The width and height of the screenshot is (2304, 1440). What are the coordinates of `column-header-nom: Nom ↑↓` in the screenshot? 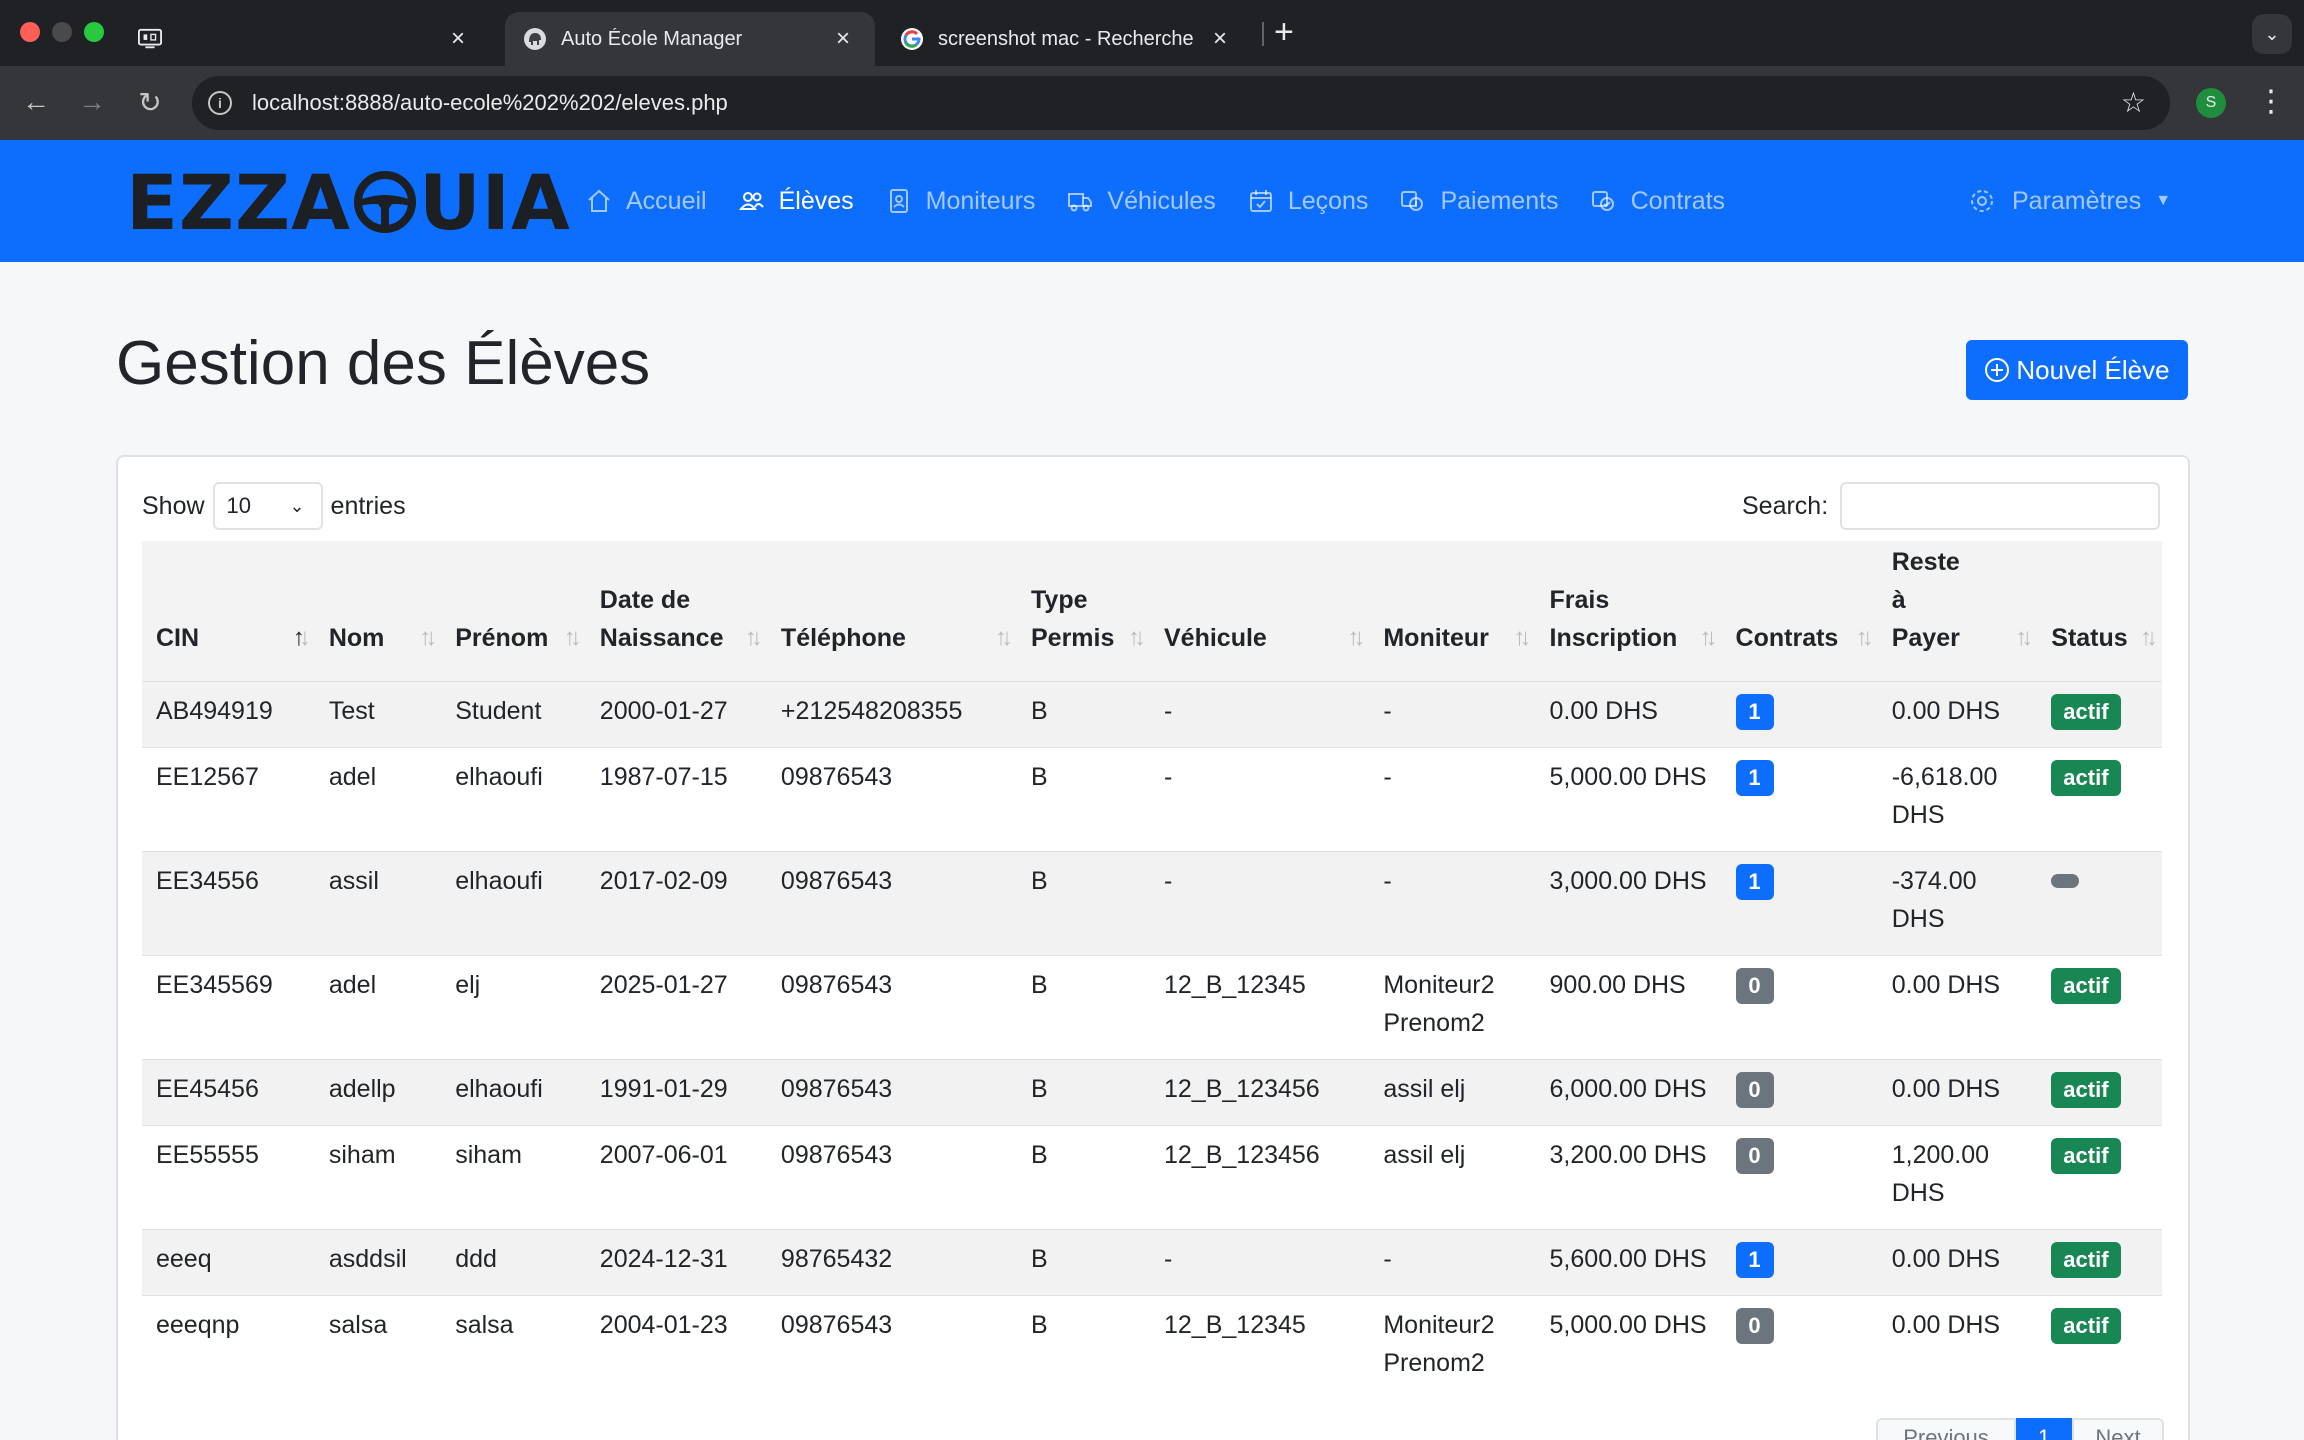 It's located at (378, 611).